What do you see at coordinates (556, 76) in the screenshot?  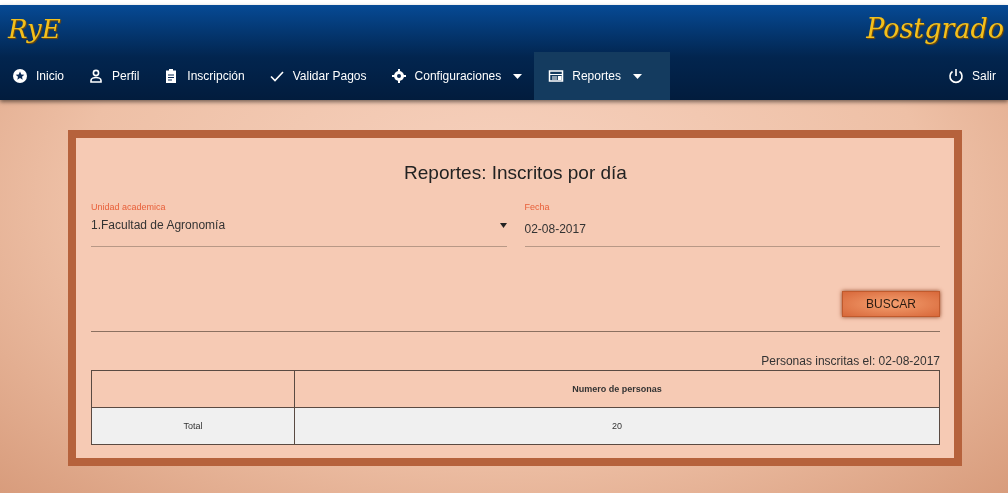 I see `window-icon` at bounding box center [556, 76].